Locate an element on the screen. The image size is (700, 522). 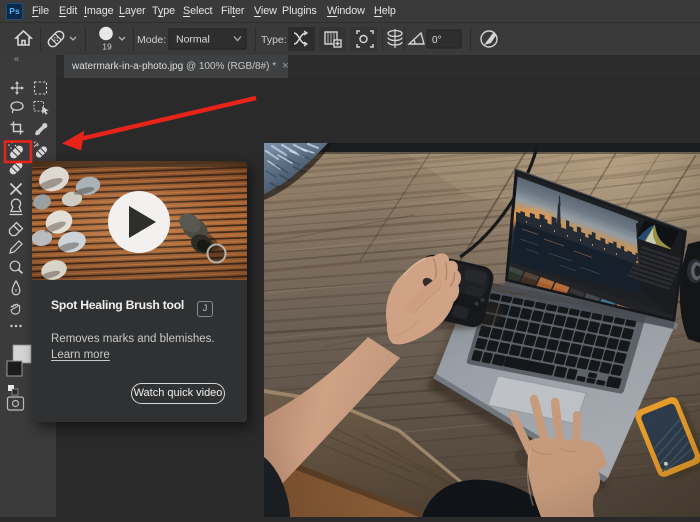
svg-text: Normal is located at coordinates (193, 40).